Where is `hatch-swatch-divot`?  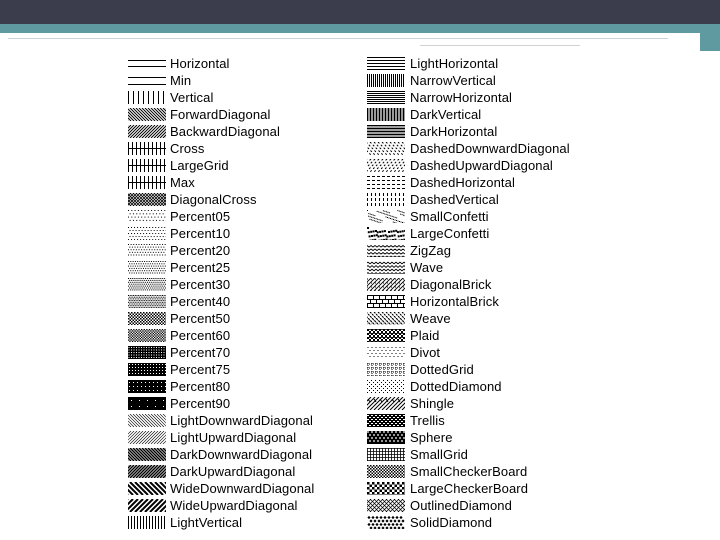
hatch-swatch-divot is located at coordinates (386, 352).